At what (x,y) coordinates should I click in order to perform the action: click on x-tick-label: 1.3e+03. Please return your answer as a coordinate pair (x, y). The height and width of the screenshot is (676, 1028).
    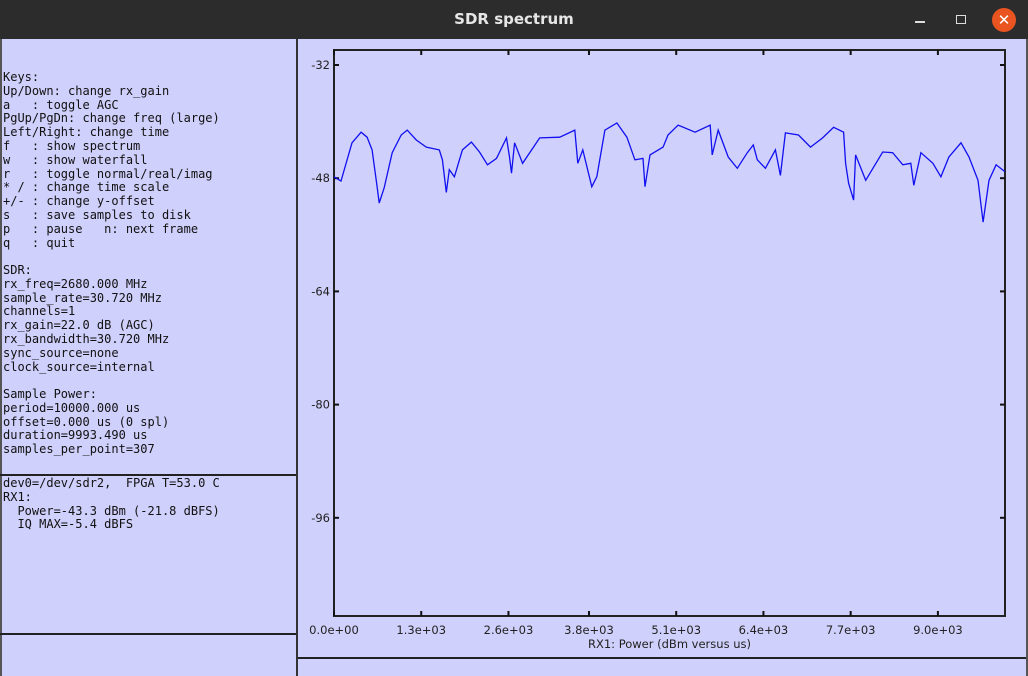
    Looking at the image, I should click on (421, 630).